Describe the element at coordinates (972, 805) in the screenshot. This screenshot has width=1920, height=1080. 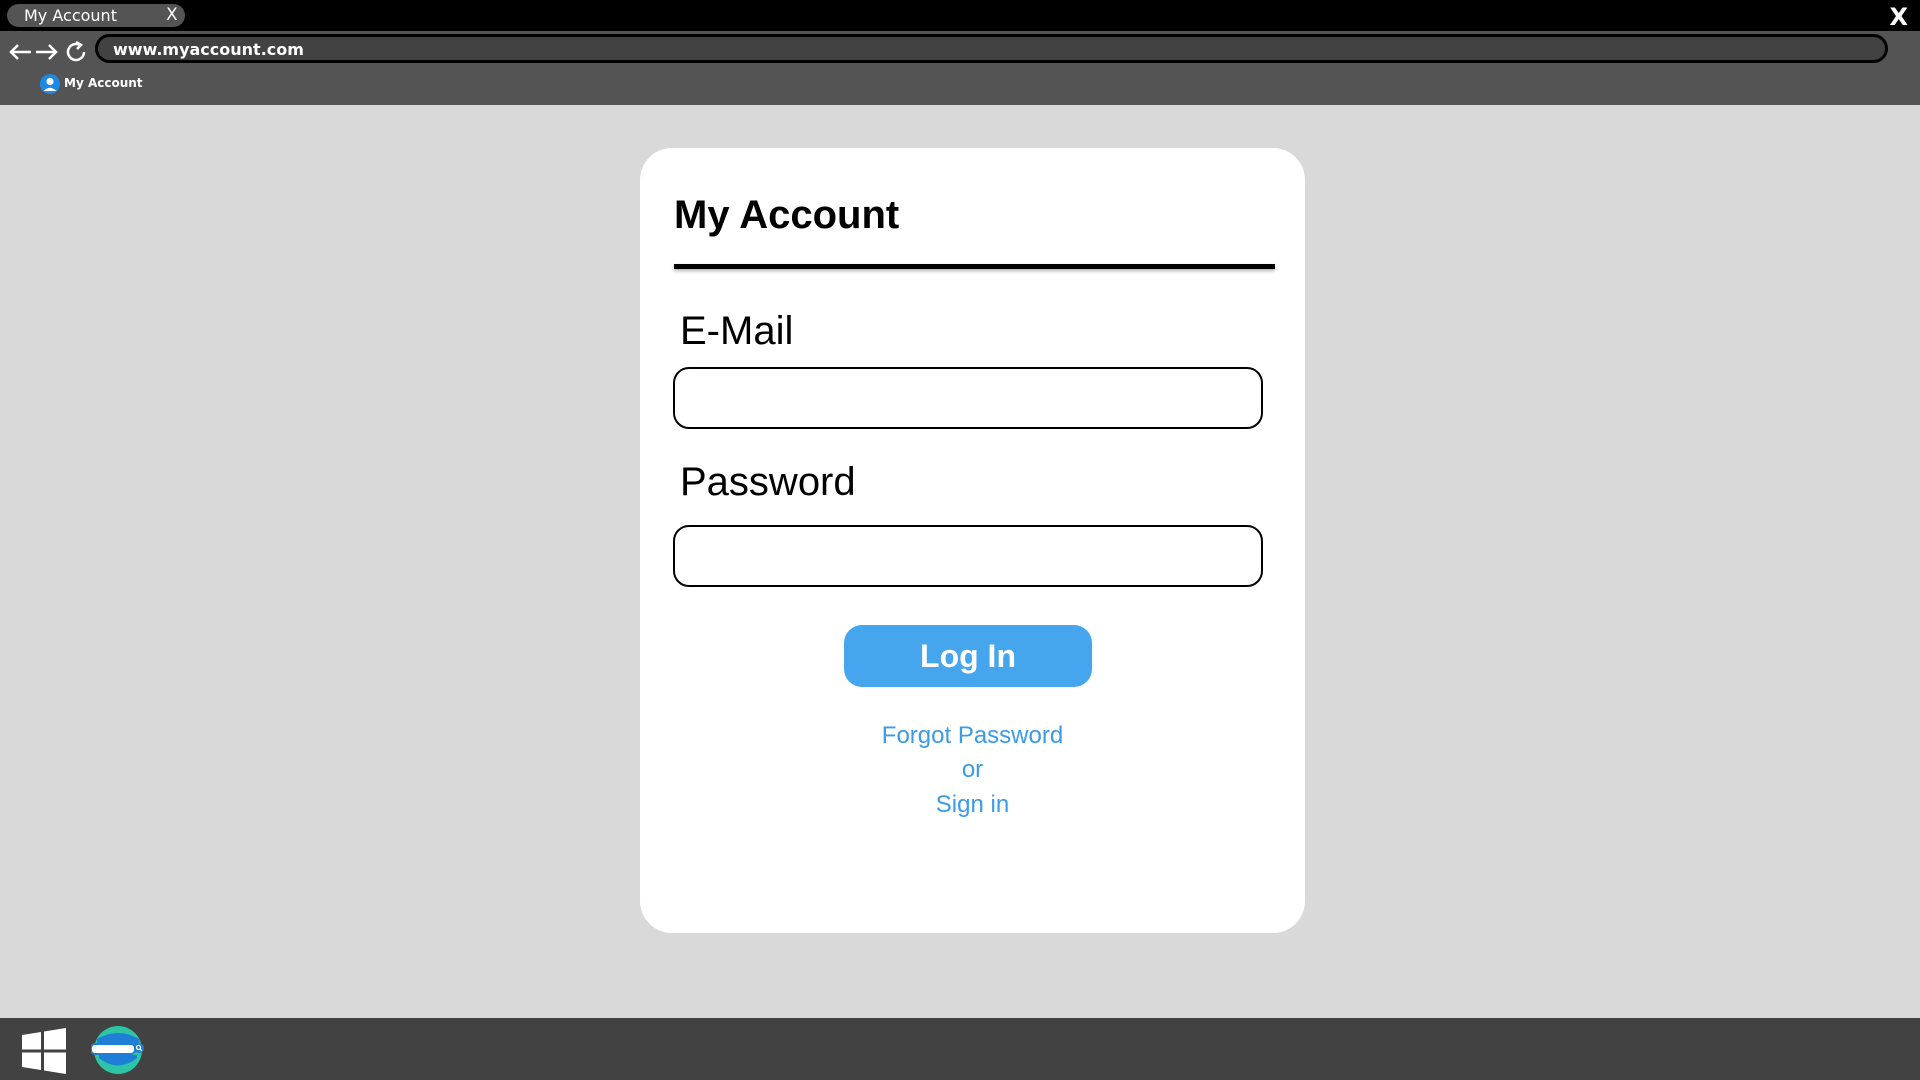
I see `sign-in-link: Sign in` at that location.